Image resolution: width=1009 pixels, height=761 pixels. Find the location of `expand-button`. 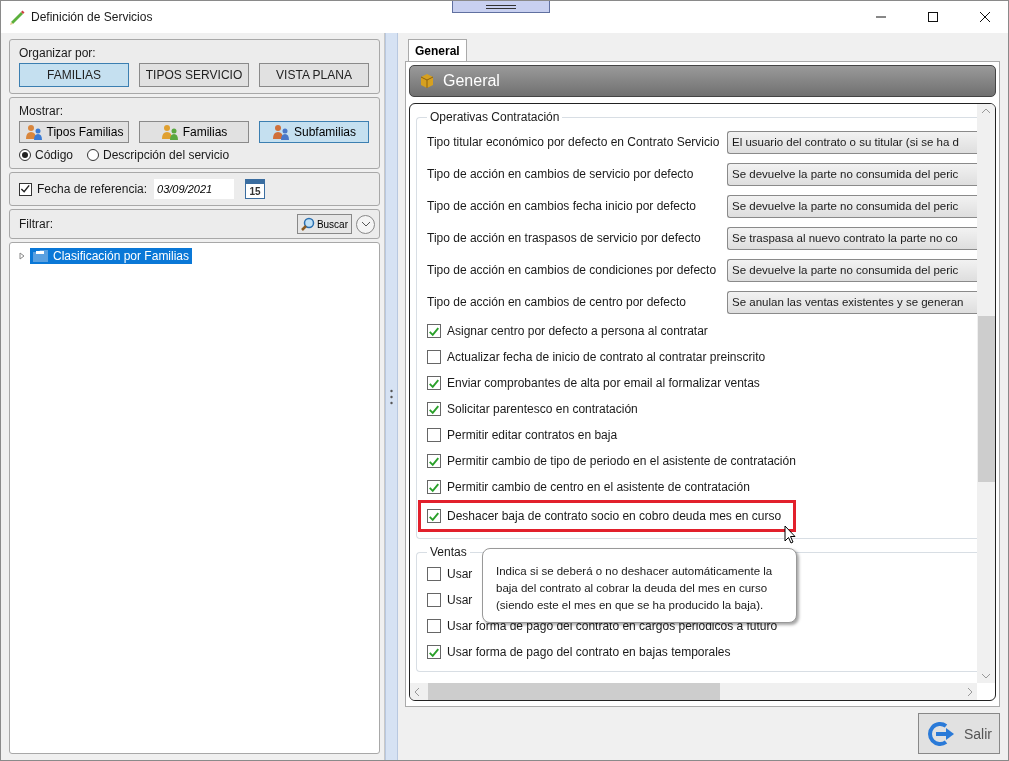

expand-button is located at coordinates (365, 224).